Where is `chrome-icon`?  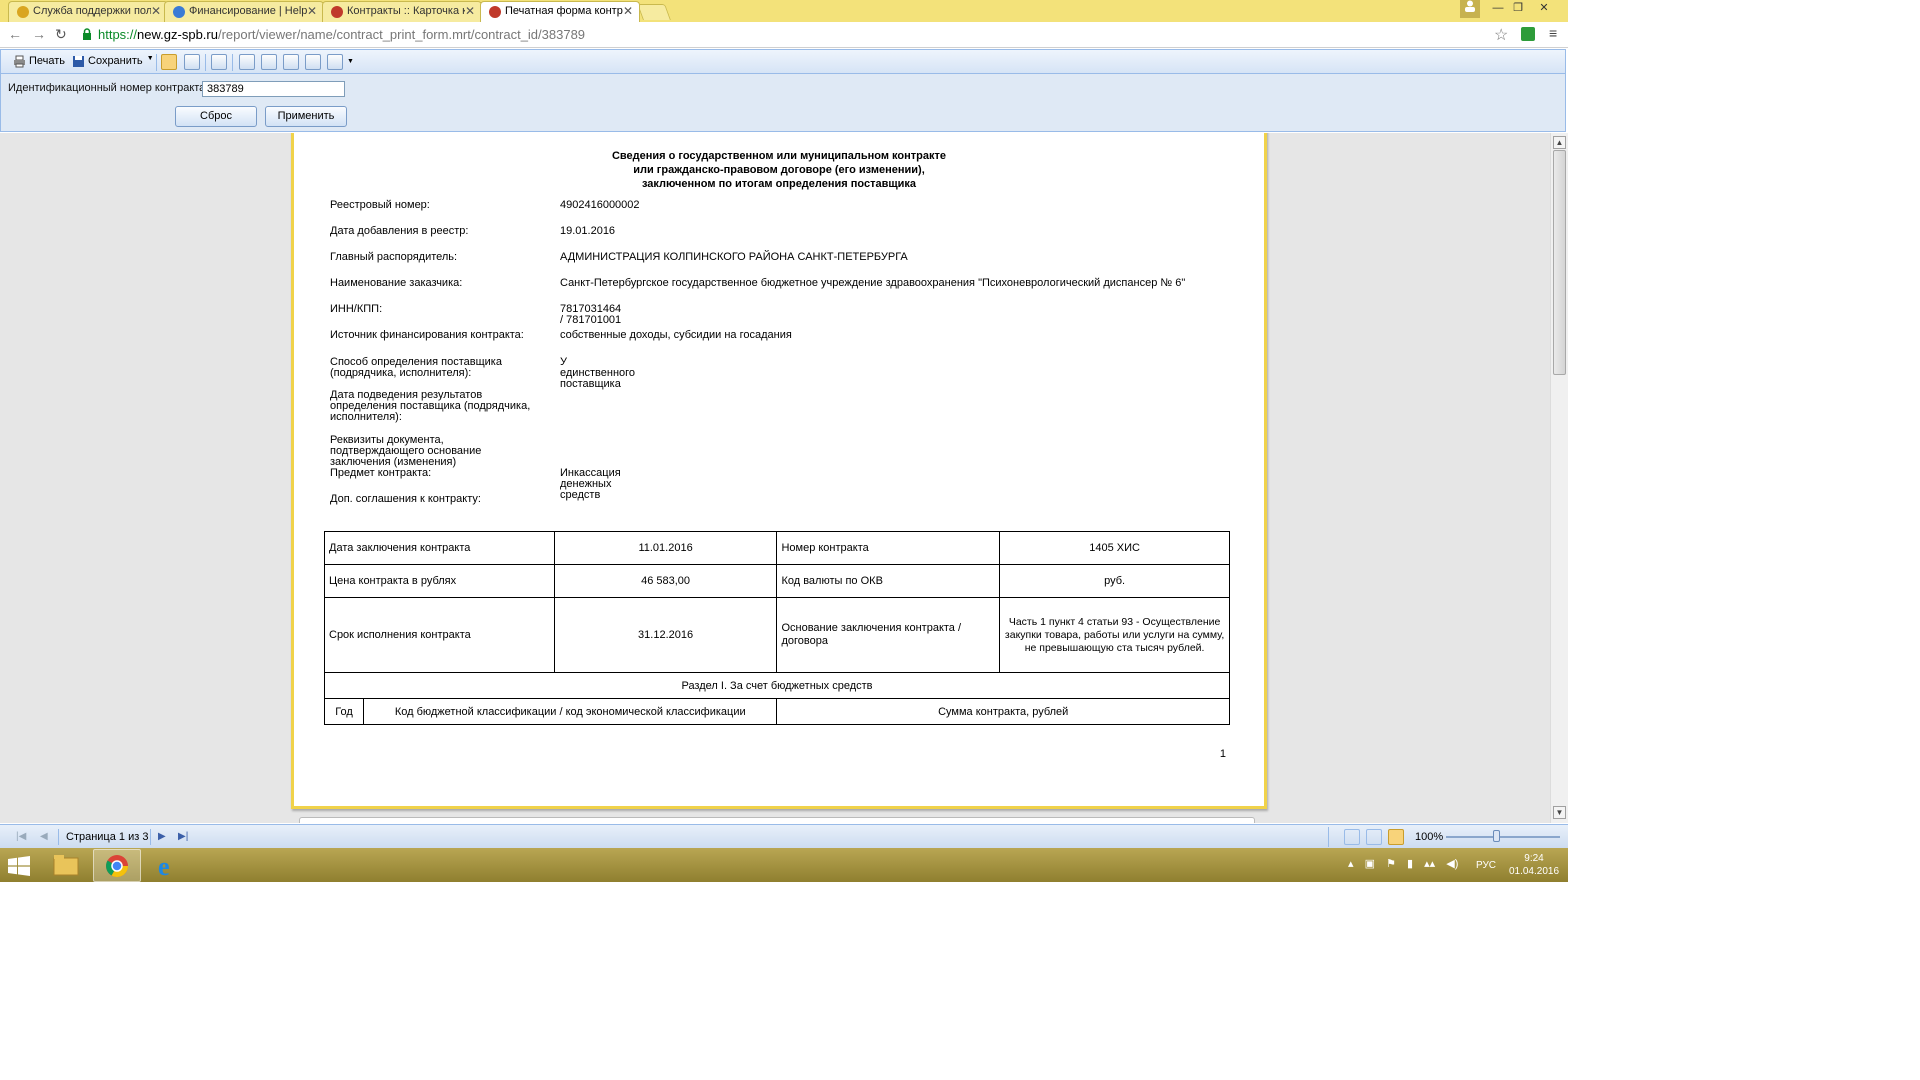 chrome-icon is located at coordinates (117, 865).